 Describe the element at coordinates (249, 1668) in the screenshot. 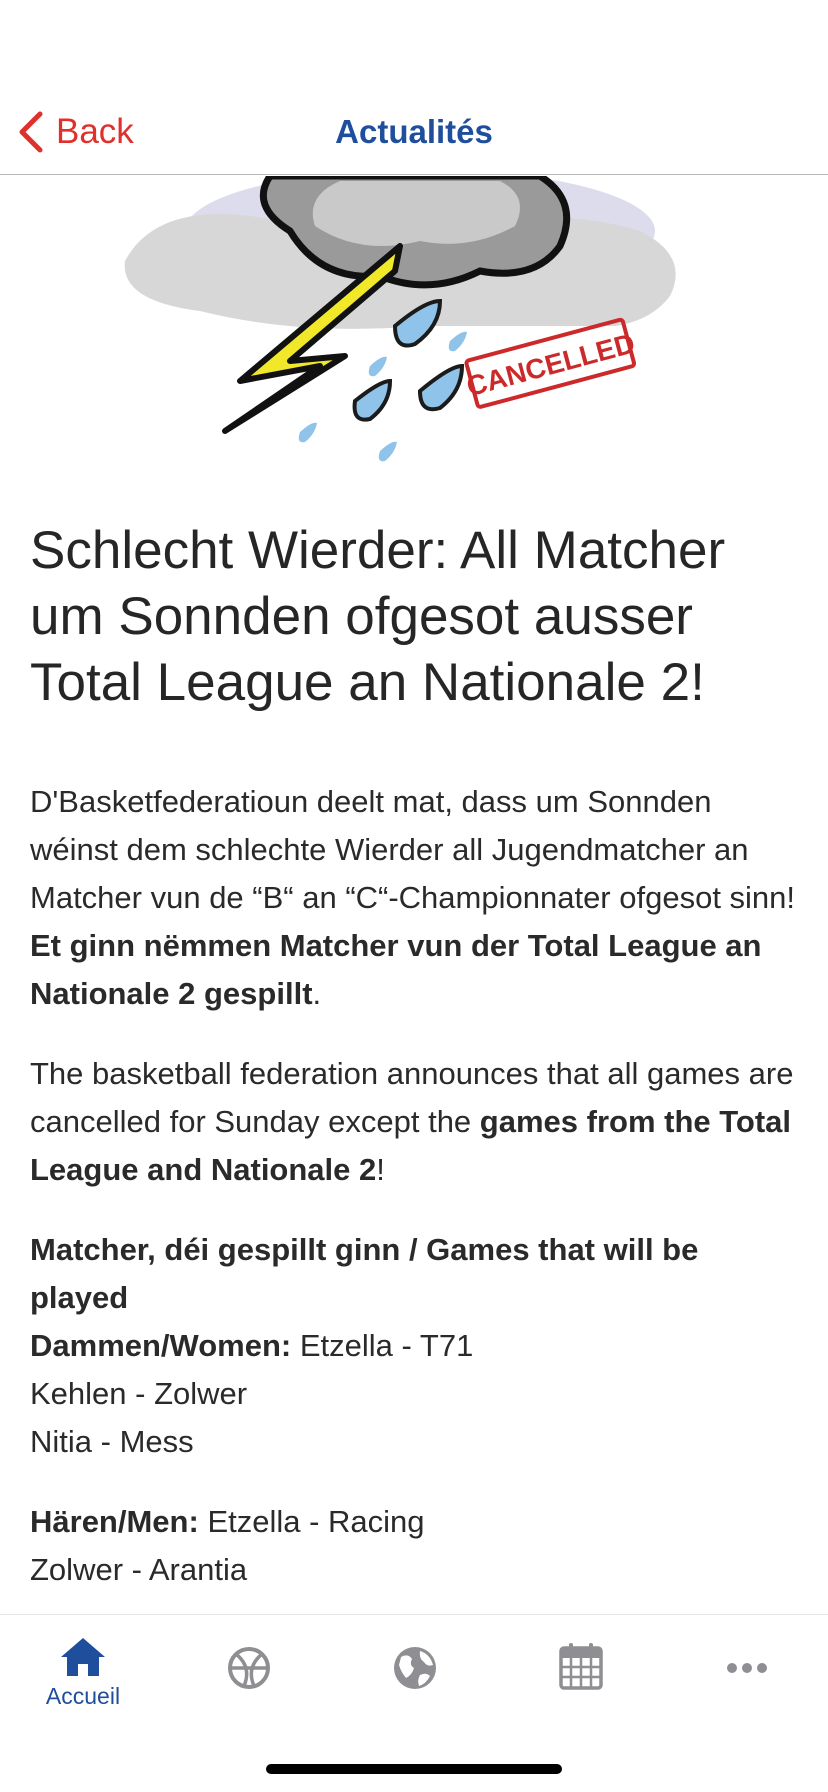

I see `basketball-icon` at that location.